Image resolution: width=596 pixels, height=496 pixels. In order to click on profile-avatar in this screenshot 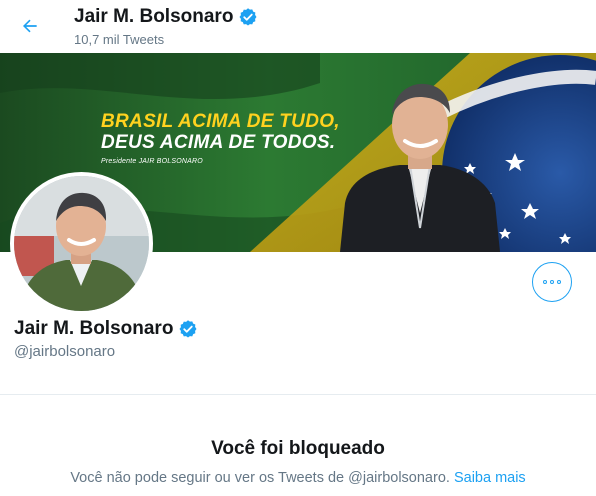, I will do `click(81, 243)`.